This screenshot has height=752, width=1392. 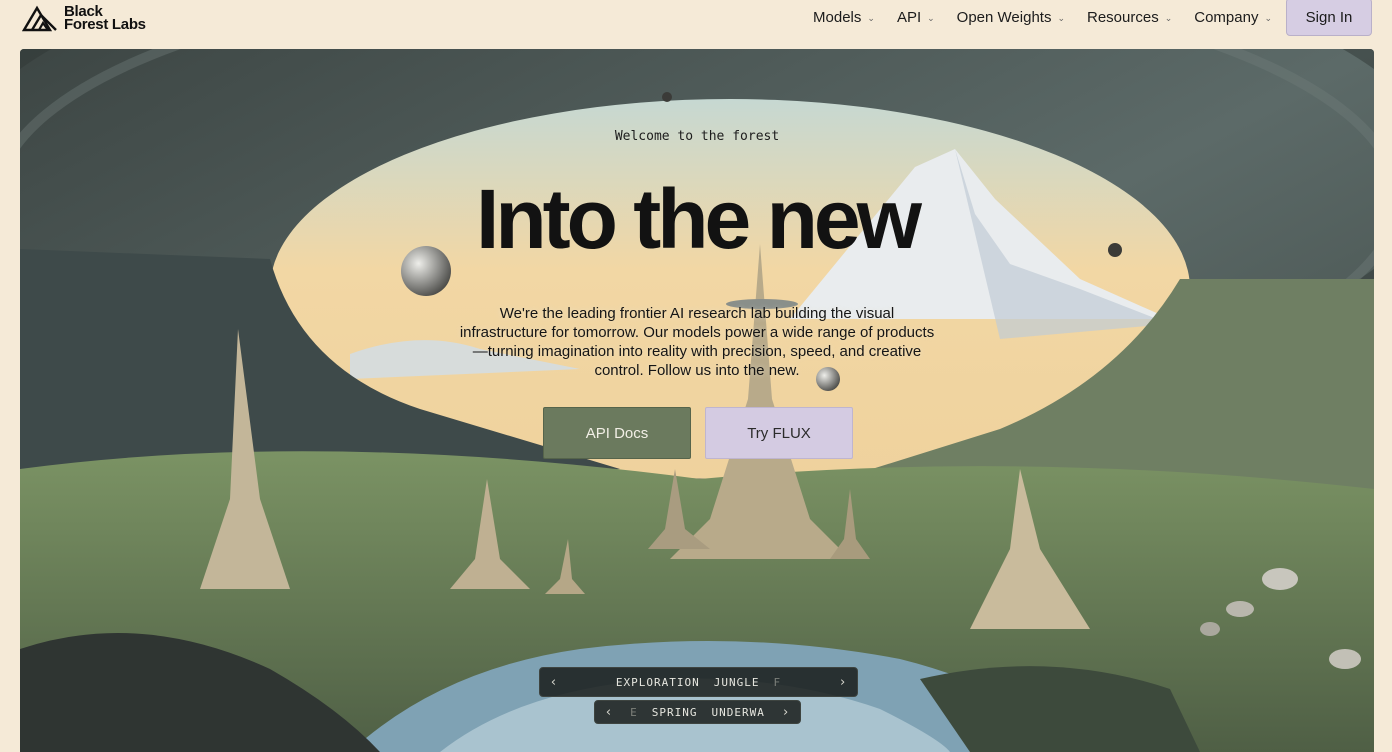 I want to click on brand-logo: Black Forest Labs, so click(x=84, y=18).